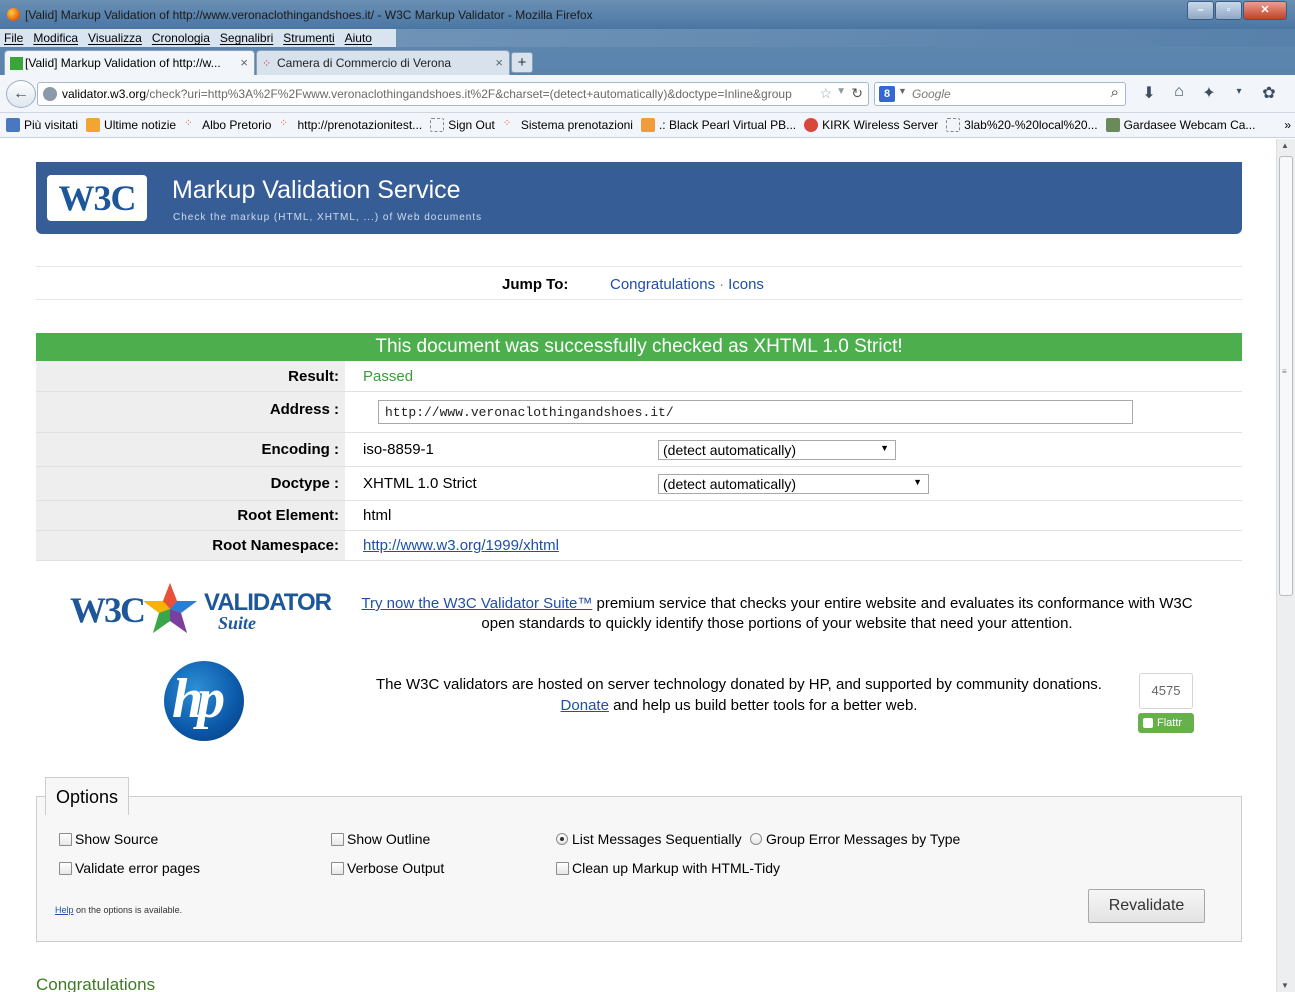 The height and width of the screenshot is (992, 1295). I want to click on camera-favicon-icon: ⁘, so click(267, 64).